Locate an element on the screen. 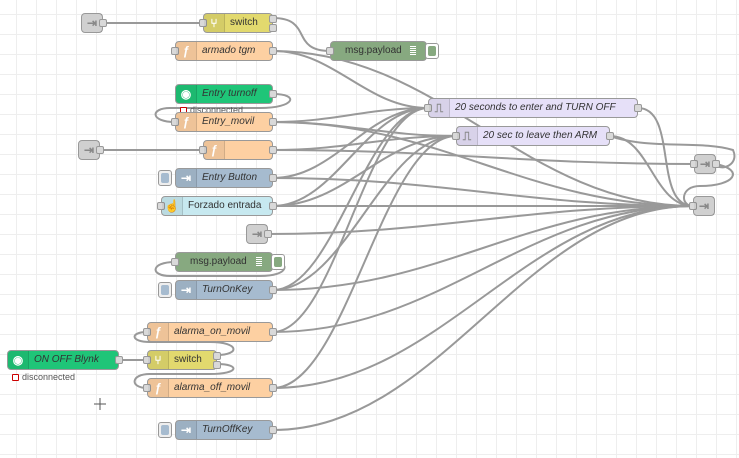 Image resolution: width=739 pixels, height=458 pixels. delay-node: ⎍ 20 sec to leave then ARM is located at coordinates (533, 136).